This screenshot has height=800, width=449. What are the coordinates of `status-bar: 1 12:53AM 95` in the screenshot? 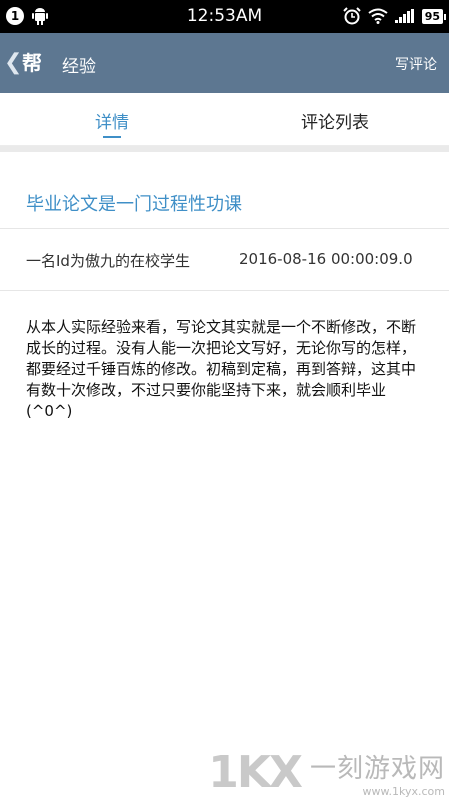 It's located at (224, 16).